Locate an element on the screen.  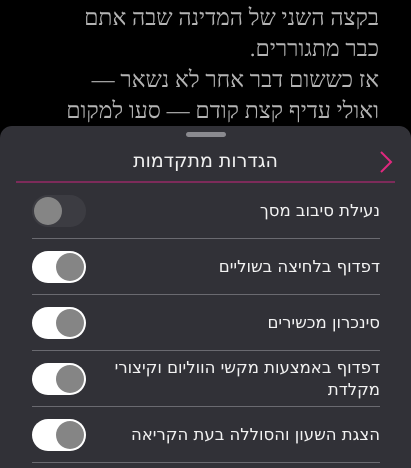
chevron-icon is located at coordinates (386, 162).